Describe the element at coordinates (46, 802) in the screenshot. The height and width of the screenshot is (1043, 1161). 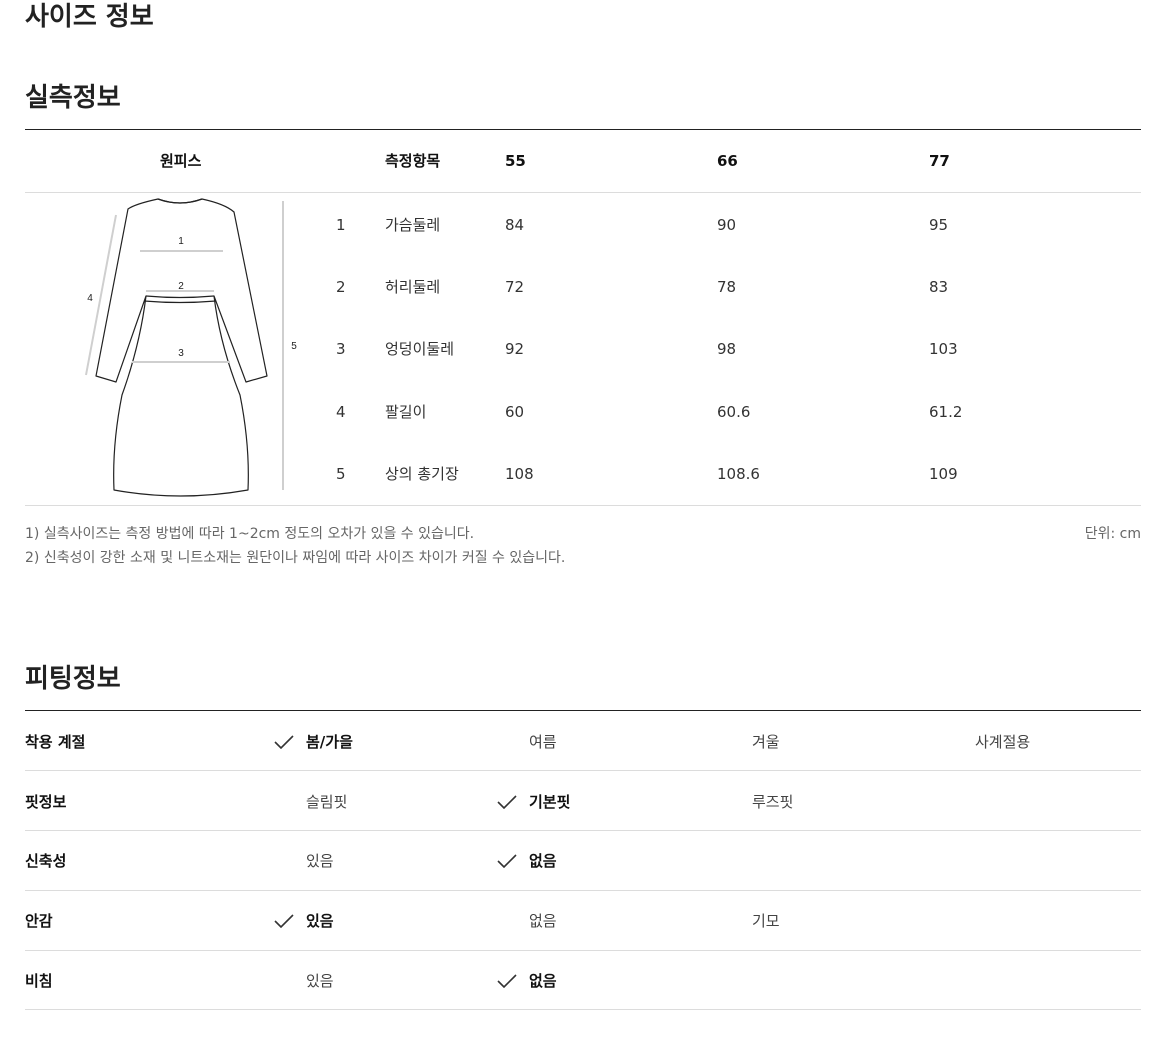
I see `fit-label-fit: 핏정보` at that location.